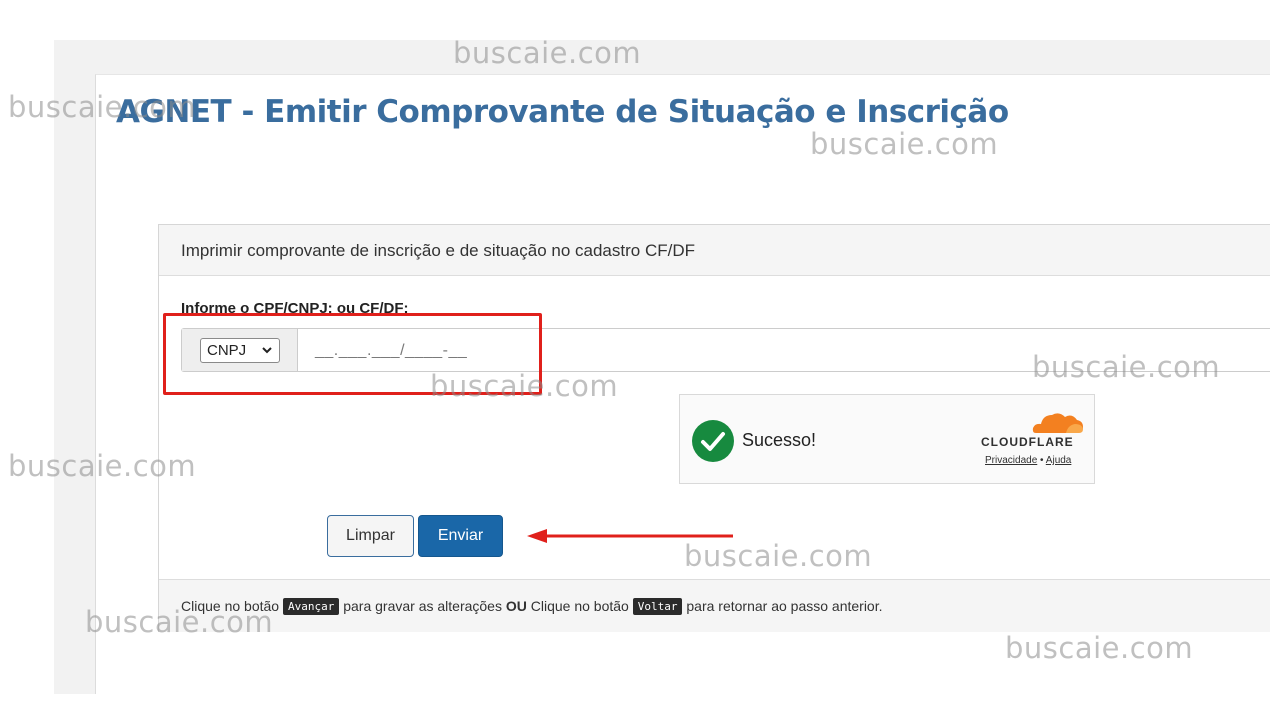  I want to click on advance-key-badge: Avançar, so click(311, 606).